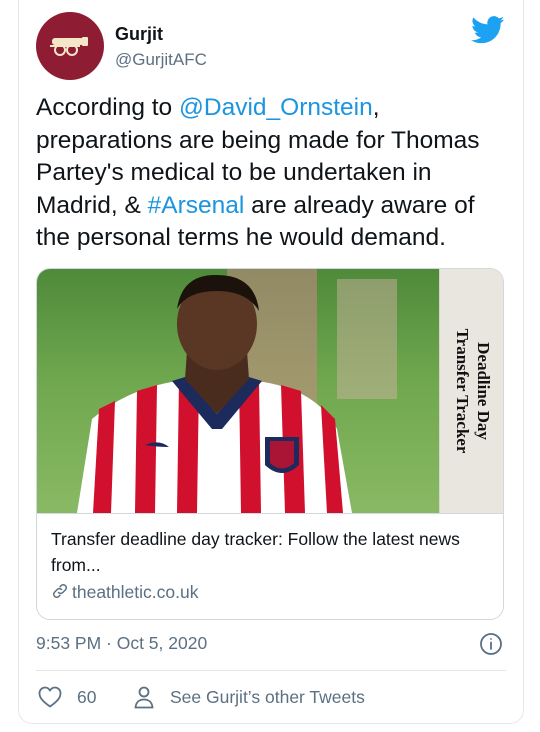 This screenshot has height=732, width=540. Describe the element at coordinates (491, 644) in the screenshot. I see `info-icon` at that location.